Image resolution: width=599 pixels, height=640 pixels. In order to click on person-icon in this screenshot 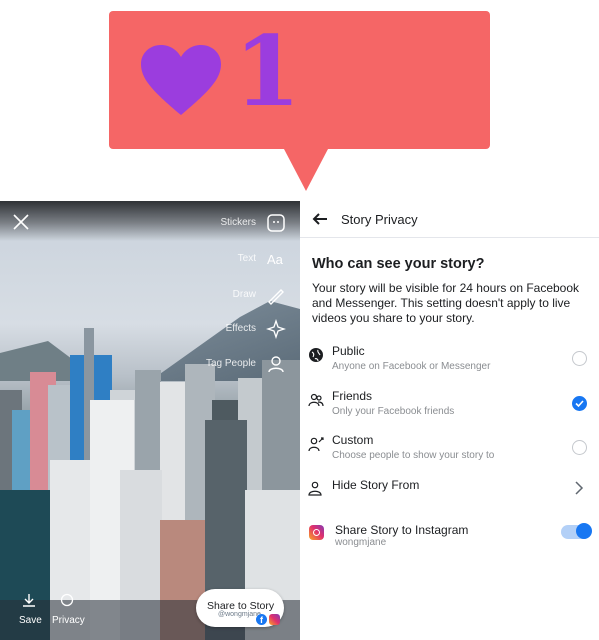, I will do `click(315, 488)`.